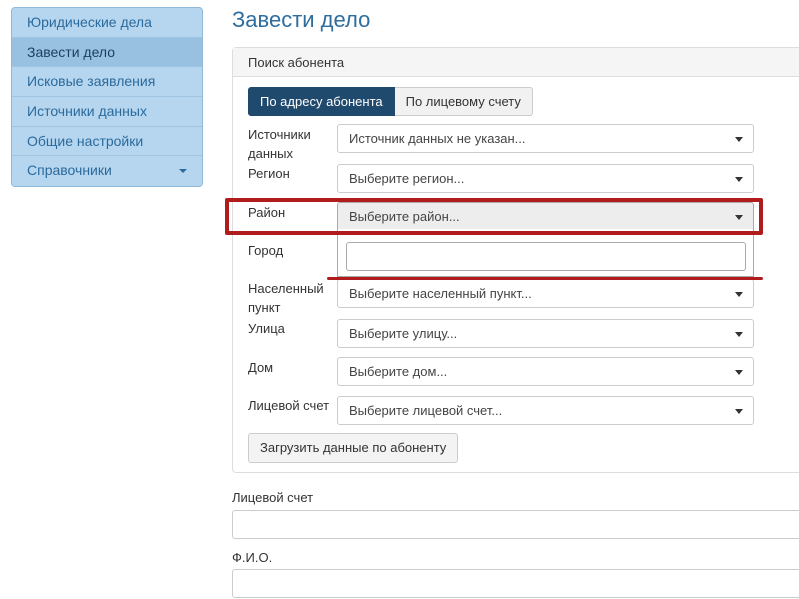 This screenshot has height=599, width=799. What do you see at coordinates (107, 141) in the screenshot?
I see `sidebar-item-general-settings: Общие настройки` at bounding box center [107, 141].